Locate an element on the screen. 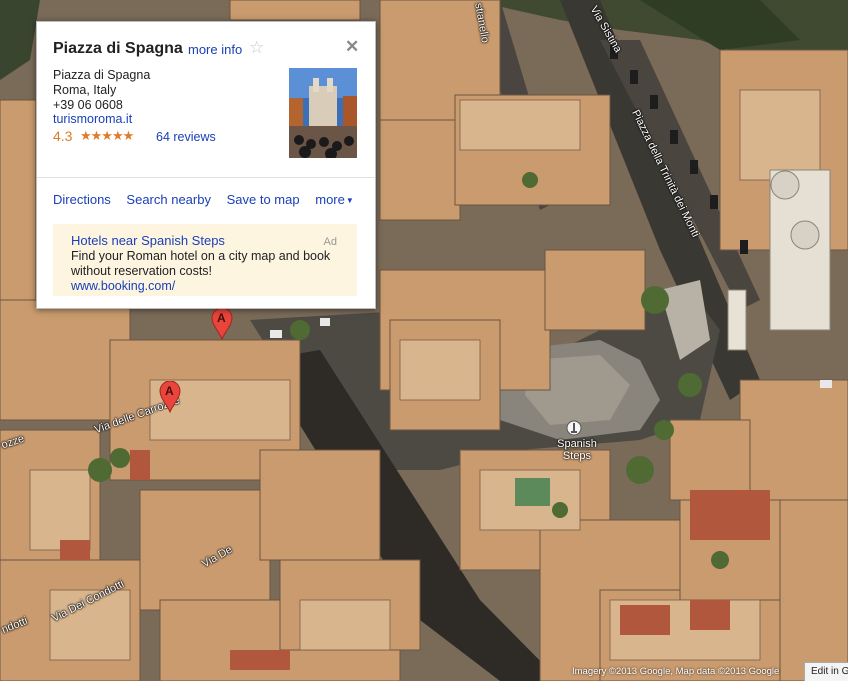 The image size is (848, 681). place-photo is located at coordinates (323, 113).